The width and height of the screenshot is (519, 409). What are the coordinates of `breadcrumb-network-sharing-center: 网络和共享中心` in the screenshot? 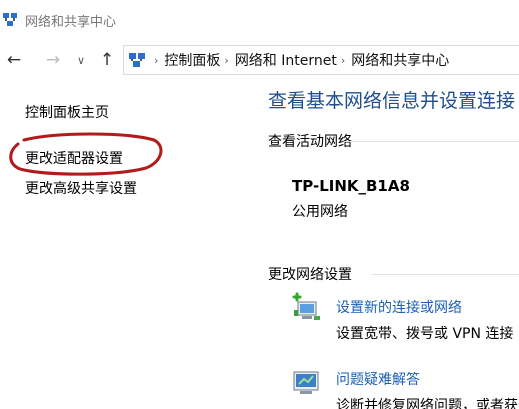 It's located at (400, 60).